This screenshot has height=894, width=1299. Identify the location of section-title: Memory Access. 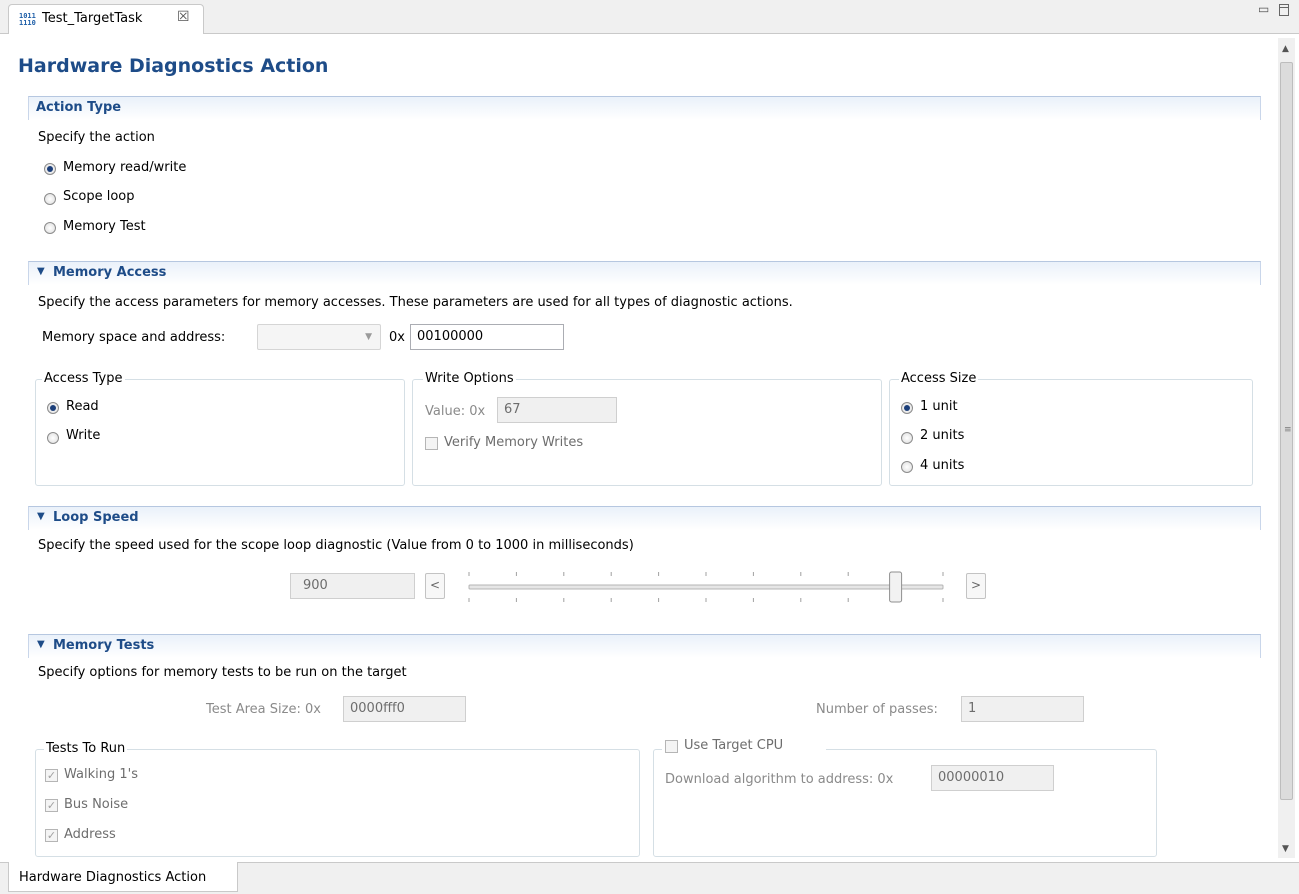
(109, 272).